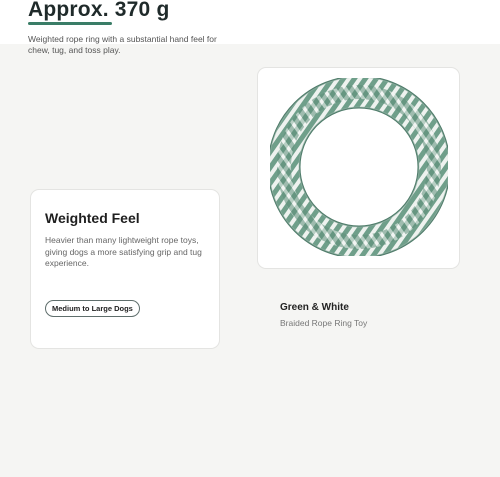  What do you see at coordinates (92, 218) in the screenshot?
I see `feature-title: Weighted Feel` at bounding box center [92, 218].